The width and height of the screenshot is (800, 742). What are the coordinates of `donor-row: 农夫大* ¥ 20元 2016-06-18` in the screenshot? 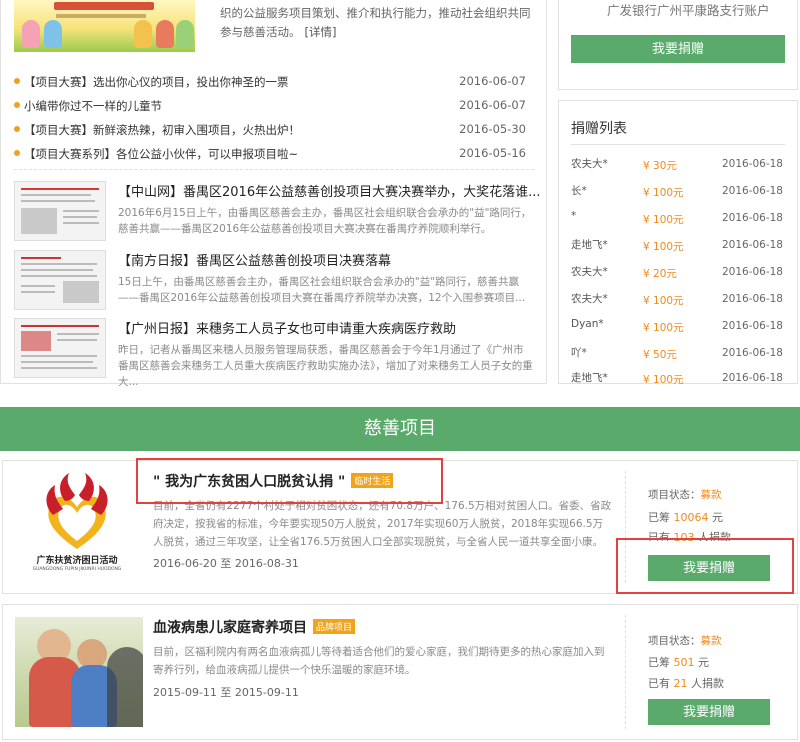 It's located at (677, 274).